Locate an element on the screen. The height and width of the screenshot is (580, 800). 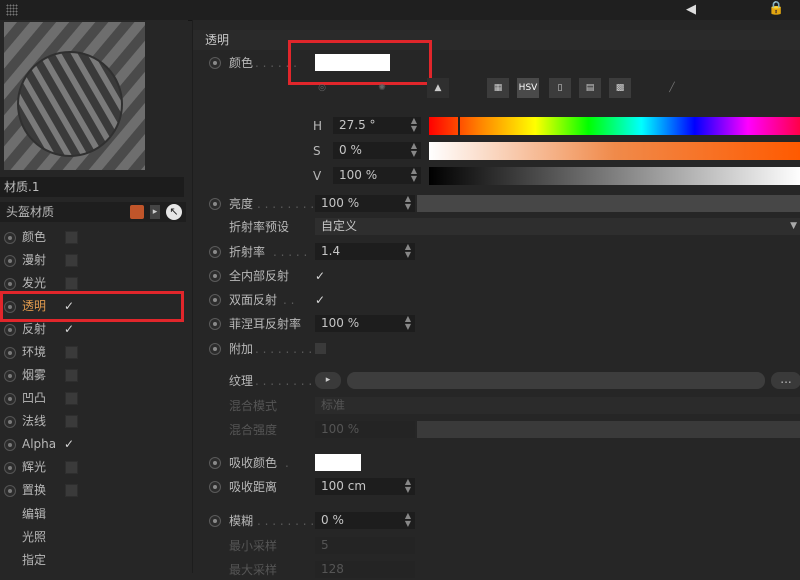
hue-gradient-slider is located at coordinates (614, 126).